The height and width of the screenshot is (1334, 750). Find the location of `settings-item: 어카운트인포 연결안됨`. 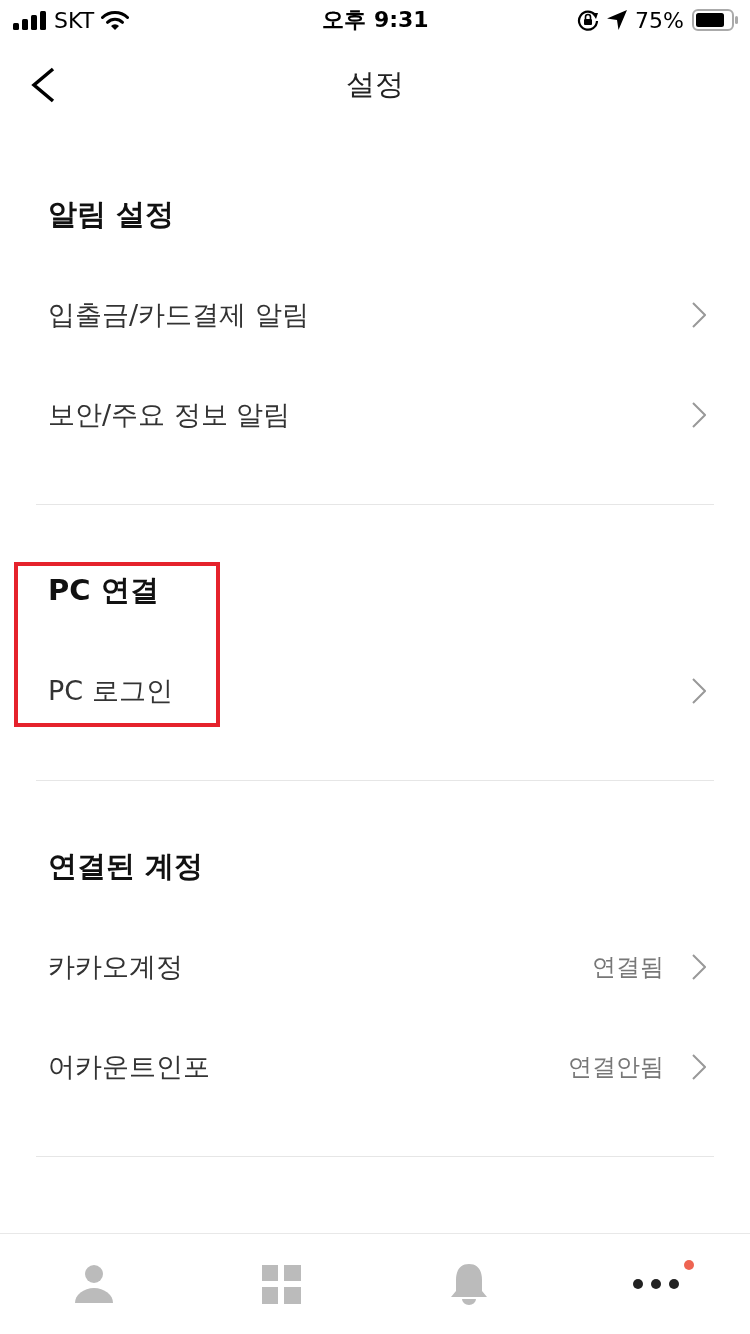

settings-item: 어카운트인포 연결안됨 is located at coordinates (375, 1067).